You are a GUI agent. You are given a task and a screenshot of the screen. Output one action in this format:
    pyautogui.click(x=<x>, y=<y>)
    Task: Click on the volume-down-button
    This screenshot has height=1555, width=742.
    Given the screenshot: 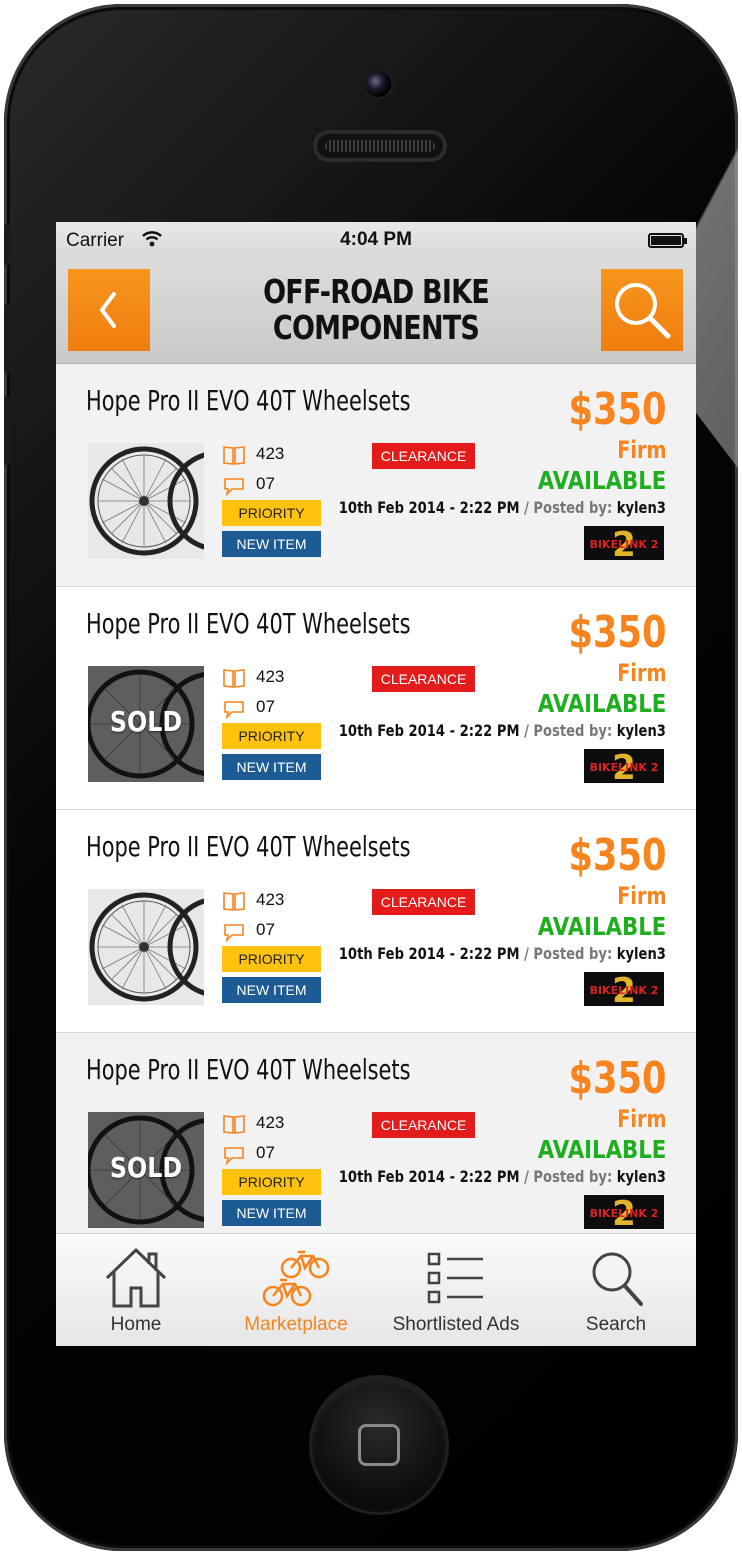 What is the action you would take?
    pyautogui.click(x=7, y=431)
    